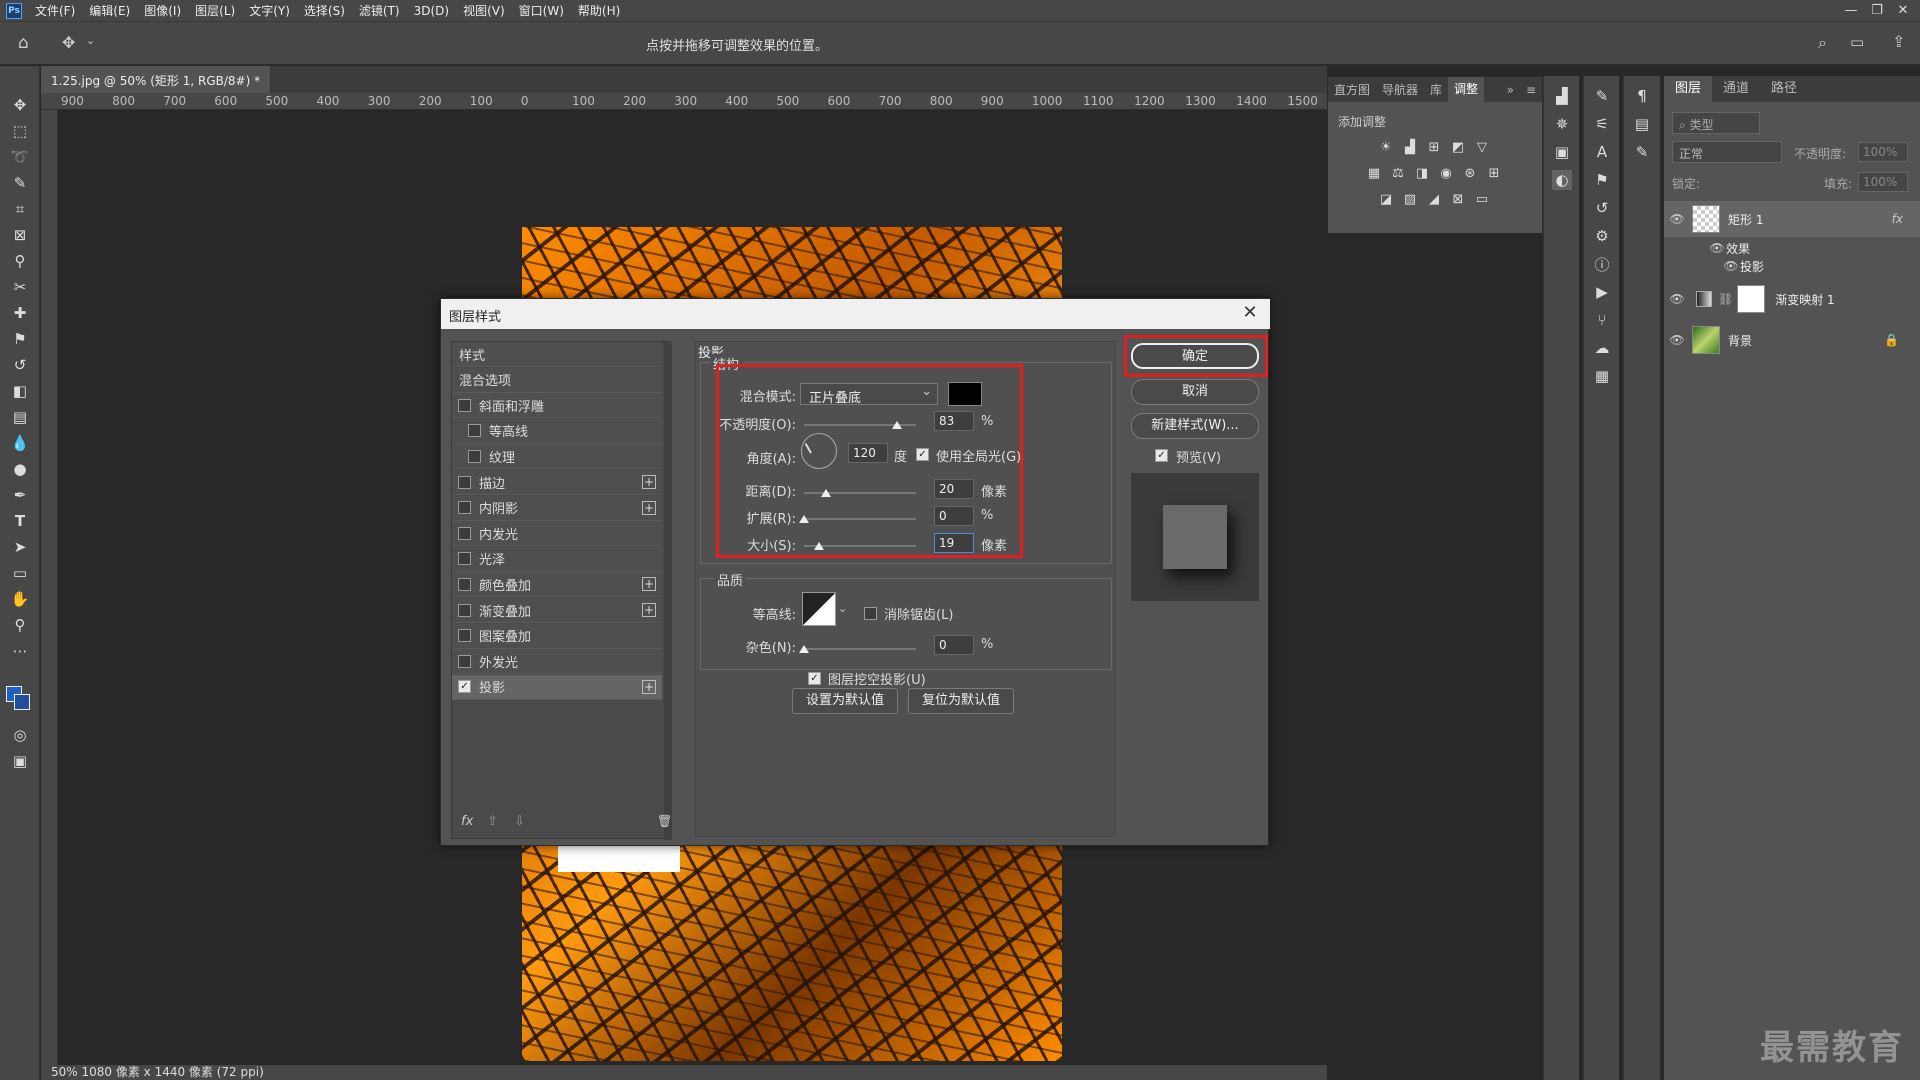  Describe the element at coordinates (23, 43) in the screenshot. I see `home-icon: ⌂` at that location.